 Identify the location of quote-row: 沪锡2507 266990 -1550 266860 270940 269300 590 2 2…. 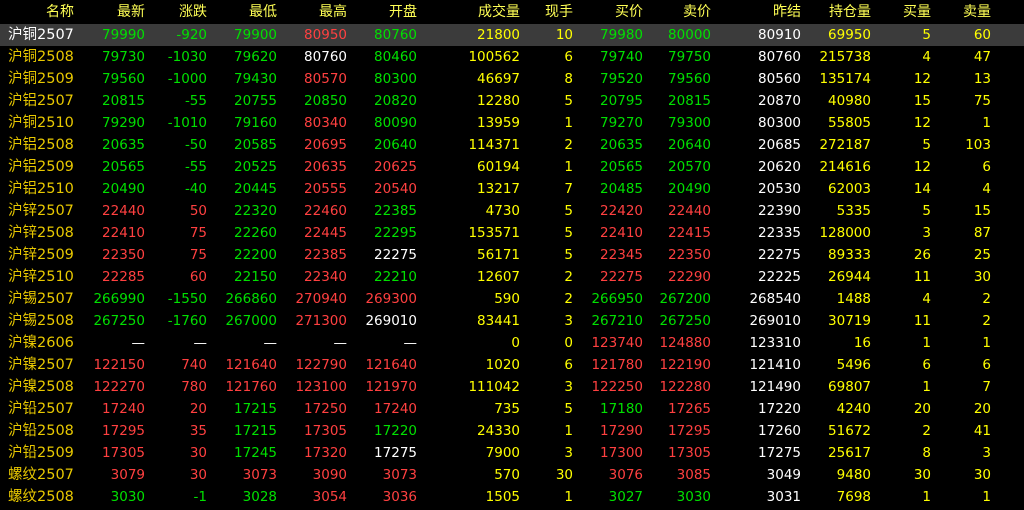
(512, 299).